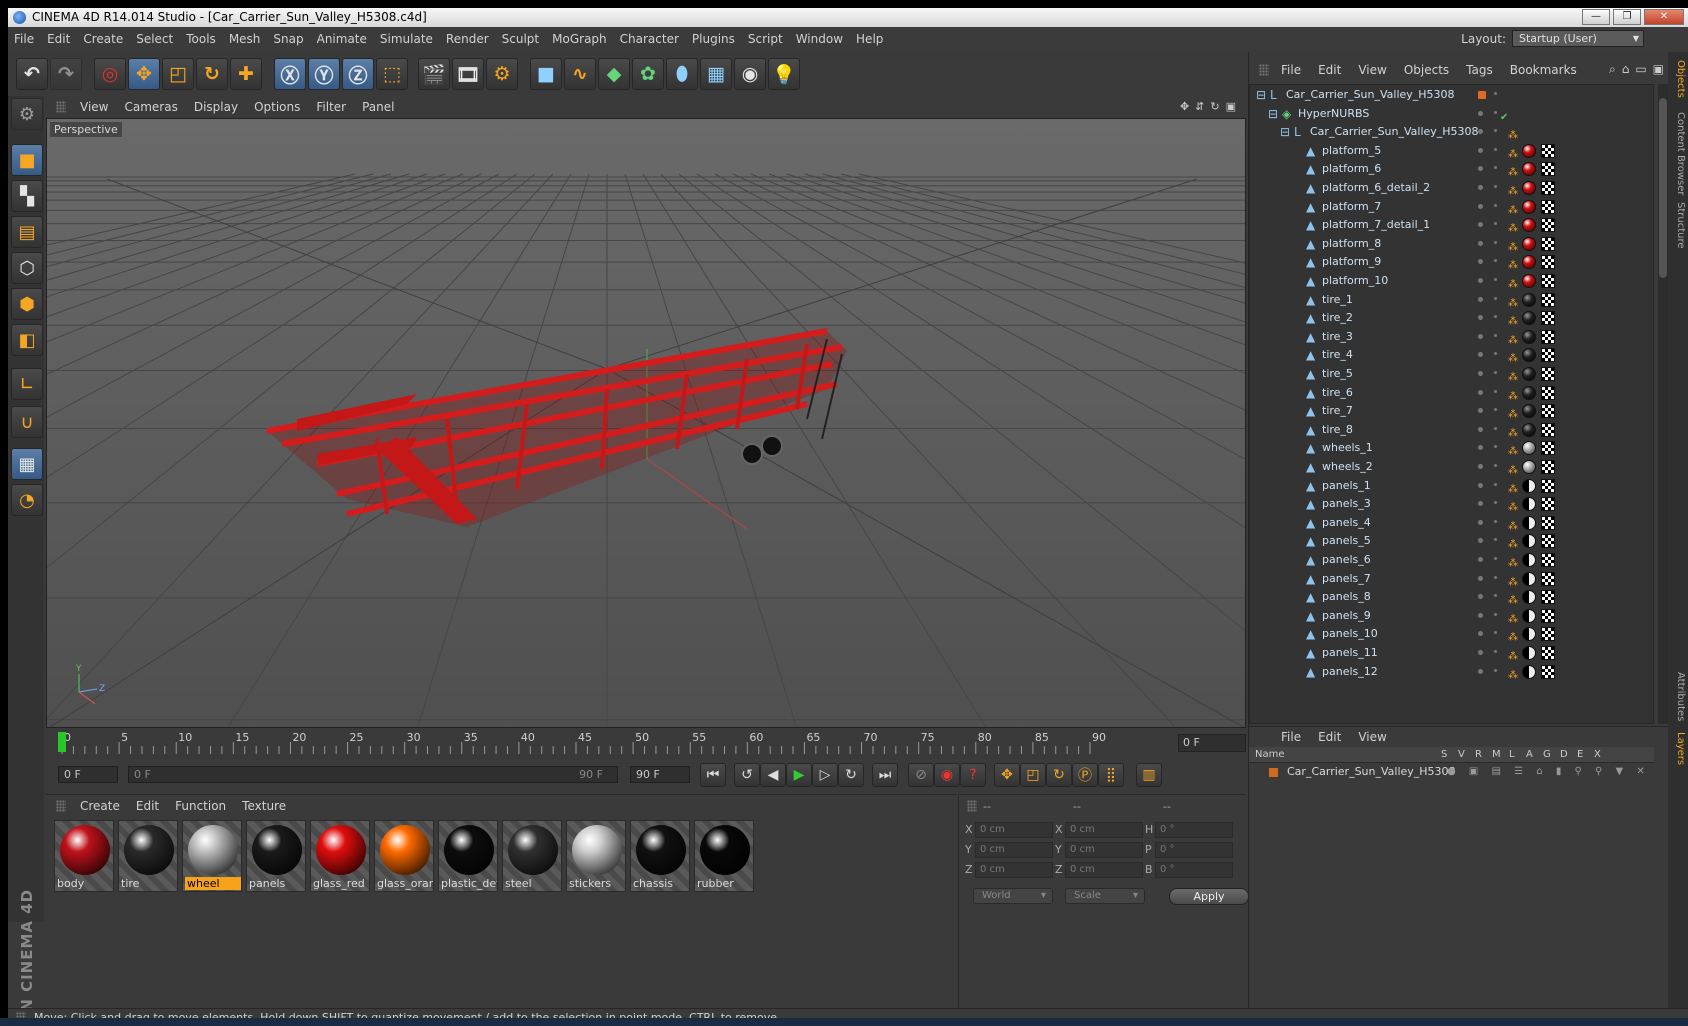 This screenshot has height=1026, width=1688. Describe the element at coordinates (973, 775) in the screenshot. I see `keyframe-selection-icon: ?` at that location.